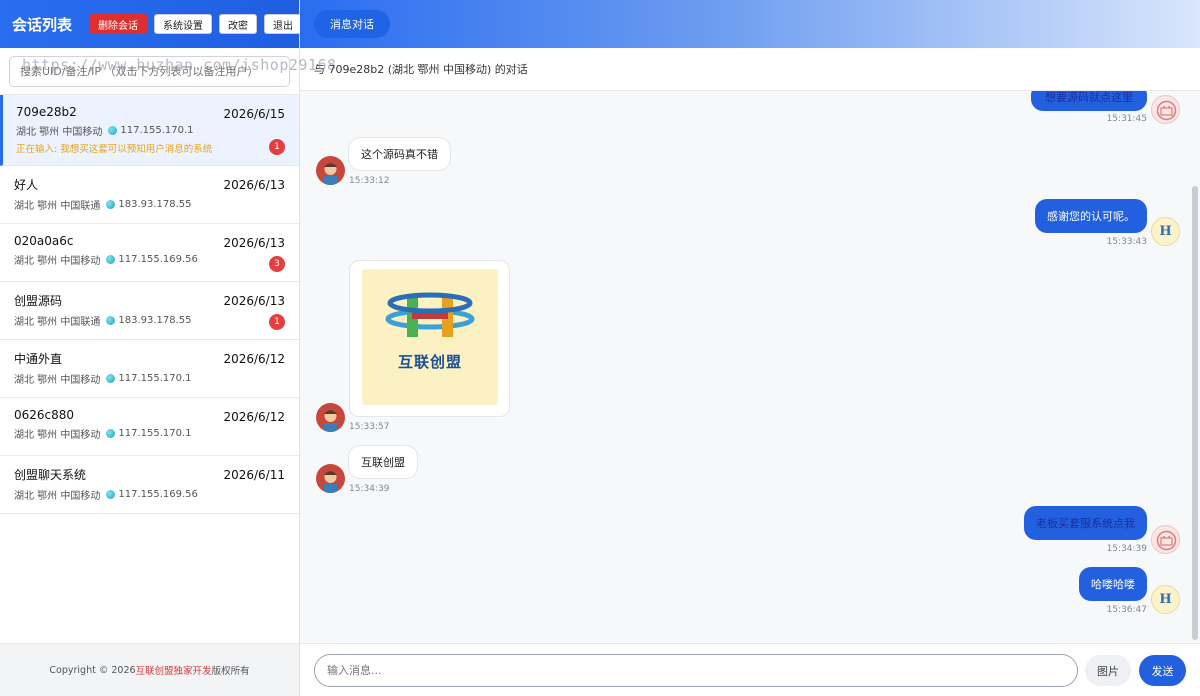  What do you see at coordinates (369, 181) in the screenshot?
I see `message-time: 15:33:12` at bounding box center [369, 181].